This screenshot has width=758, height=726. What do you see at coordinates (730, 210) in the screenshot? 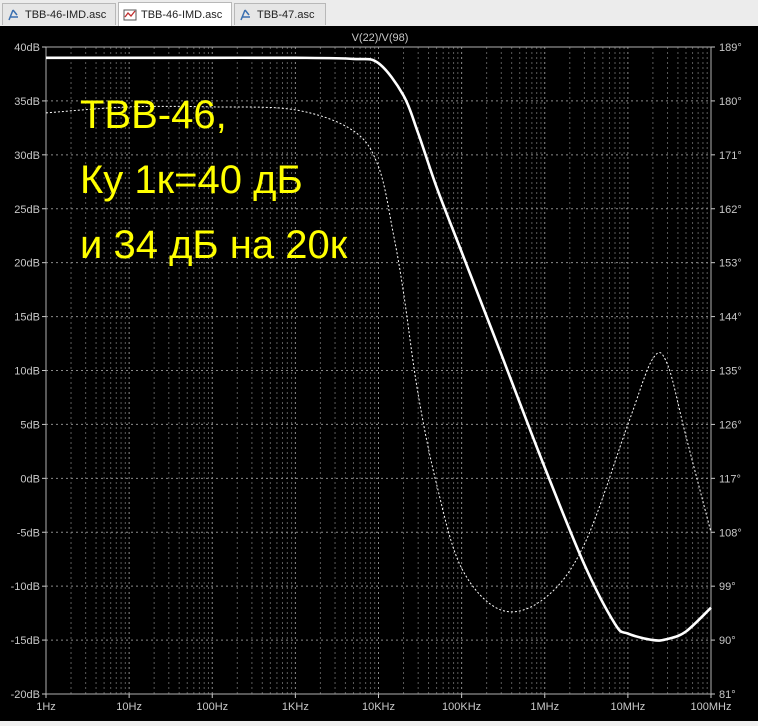
I see `y-tick-label-right: 162°` at bounding box center [730, 210].